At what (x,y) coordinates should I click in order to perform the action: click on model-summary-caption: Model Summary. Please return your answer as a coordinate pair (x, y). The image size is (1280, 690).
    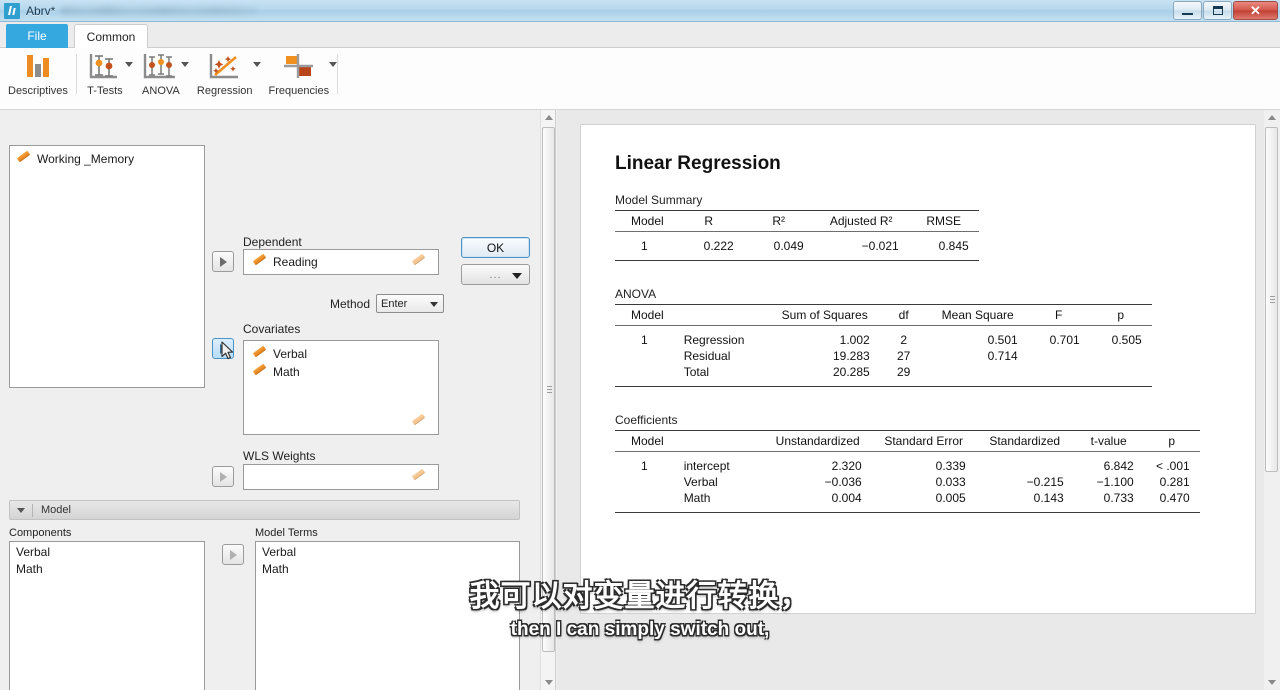
    Looking at the image, I should click on (659, 200).